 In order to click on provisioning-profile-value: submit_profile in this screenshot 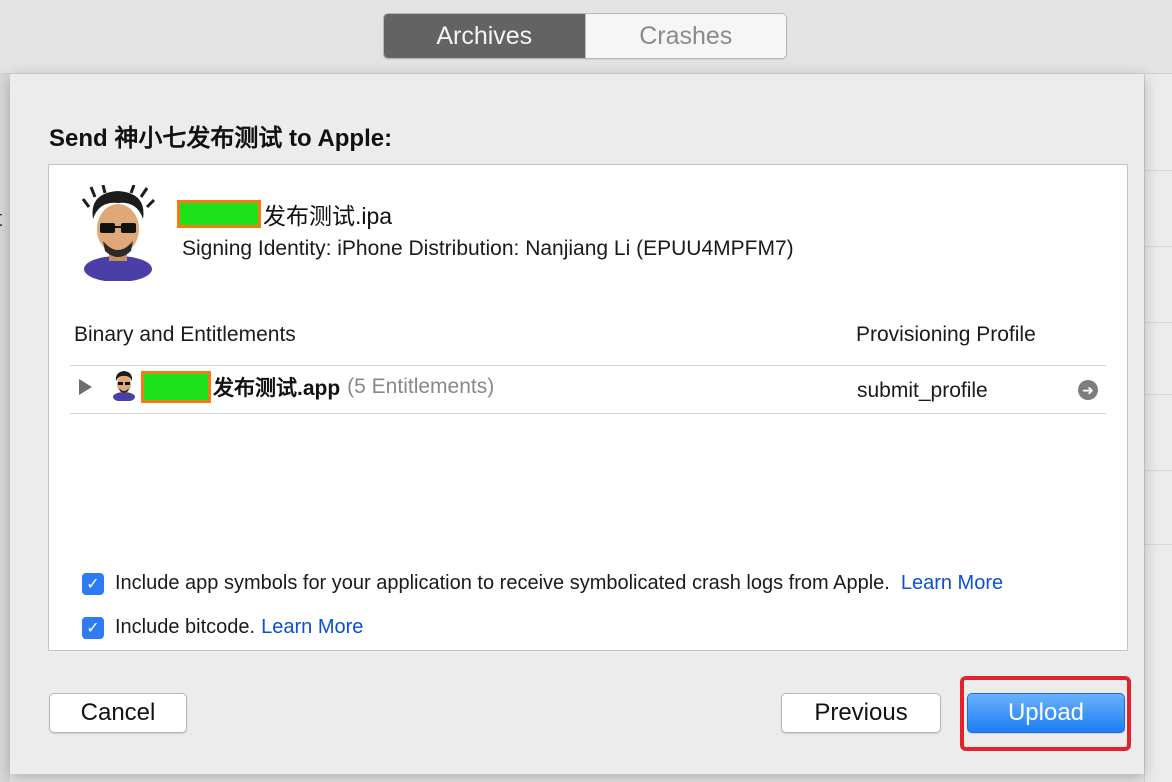, I will do `click(922, 390)`.